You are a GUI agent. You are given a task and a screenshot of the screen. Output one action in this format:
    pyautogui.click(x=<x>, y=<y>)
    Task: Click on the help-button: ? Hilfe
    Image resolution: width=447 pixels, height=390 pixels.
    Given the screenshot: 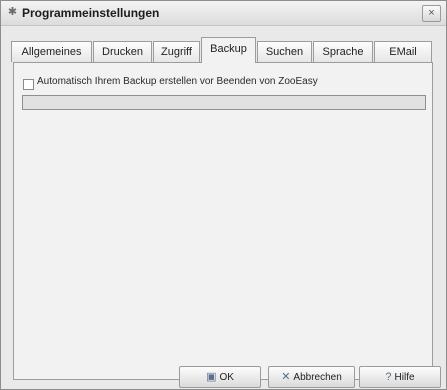 What is the action you would take?
    pyautogui.click(x=400, y=377)
    